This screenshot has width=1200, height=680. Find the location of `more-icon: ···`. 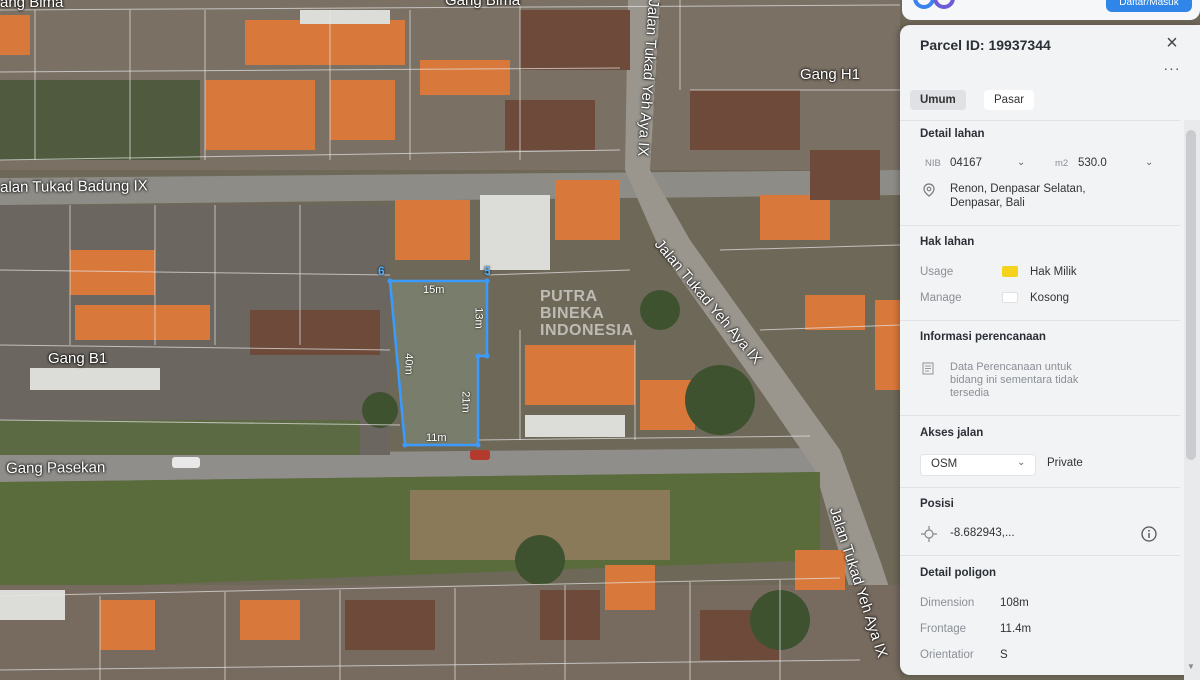

more-icon: ··· is located at coordinates (1172, 68).